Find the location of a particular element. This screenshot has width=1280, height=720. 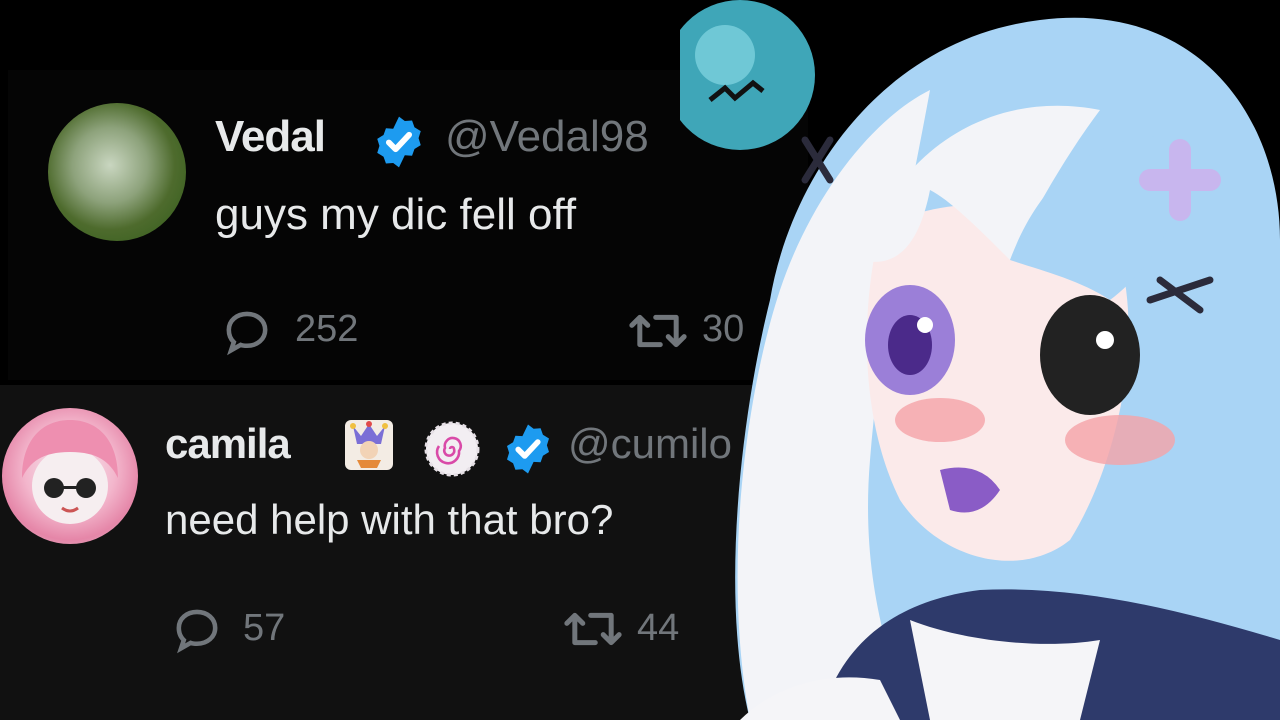

jester-emoji-icon is located at coordinates (369, 445).